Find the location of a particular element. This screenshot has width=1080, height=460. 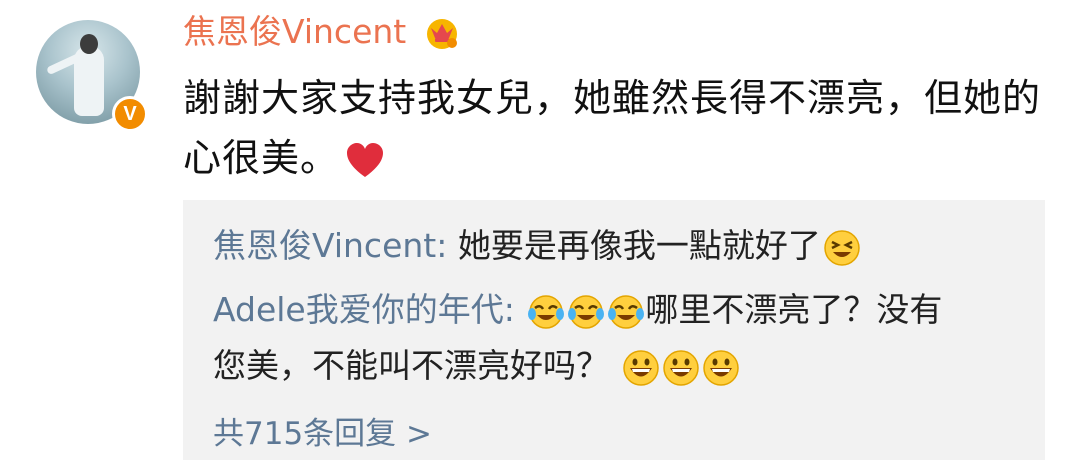

reply-2-text-part-2: 您美，不能叫不漂亮好吗？ is located at coordinates (411, 365).